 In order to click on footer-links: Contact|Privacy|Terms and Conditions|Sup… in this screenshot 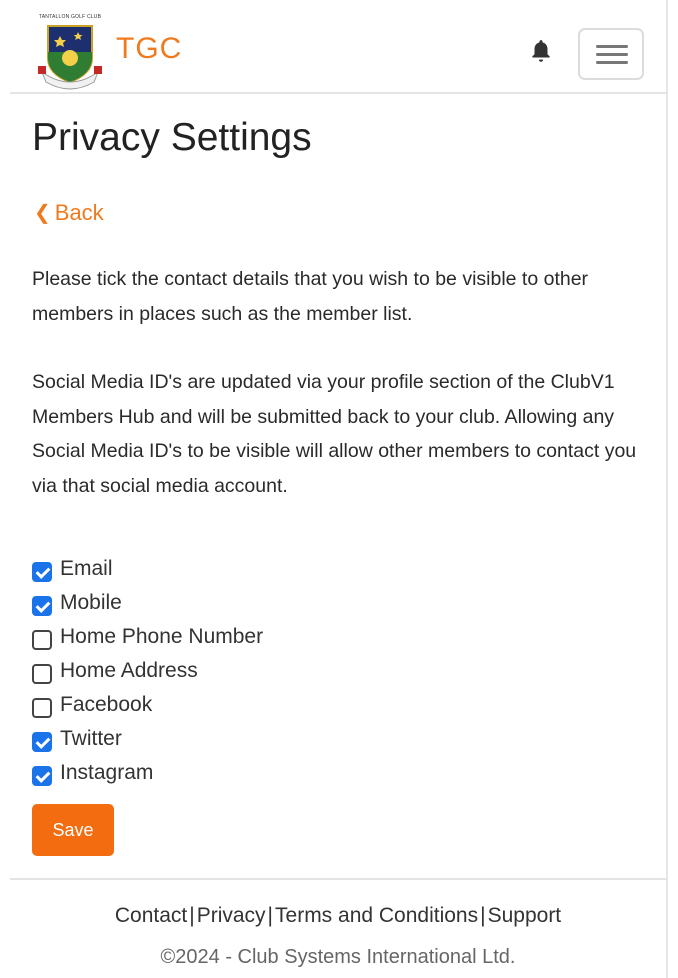, I will do `click(338, 916)`.